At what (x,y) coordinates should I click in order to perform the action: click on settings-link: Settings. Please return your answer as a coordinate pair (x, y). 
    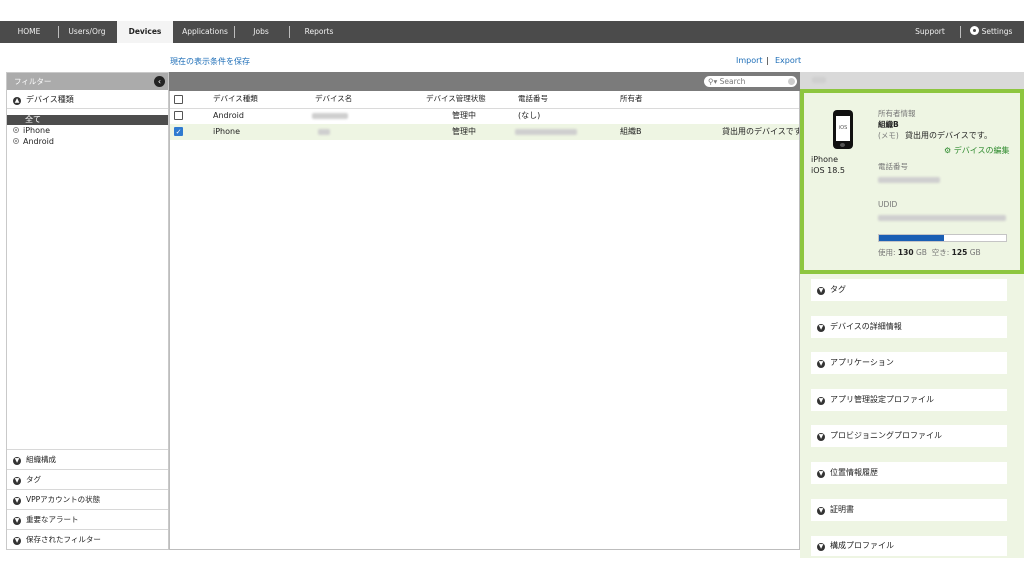
    Looking at the image, I should click on (991, 32).